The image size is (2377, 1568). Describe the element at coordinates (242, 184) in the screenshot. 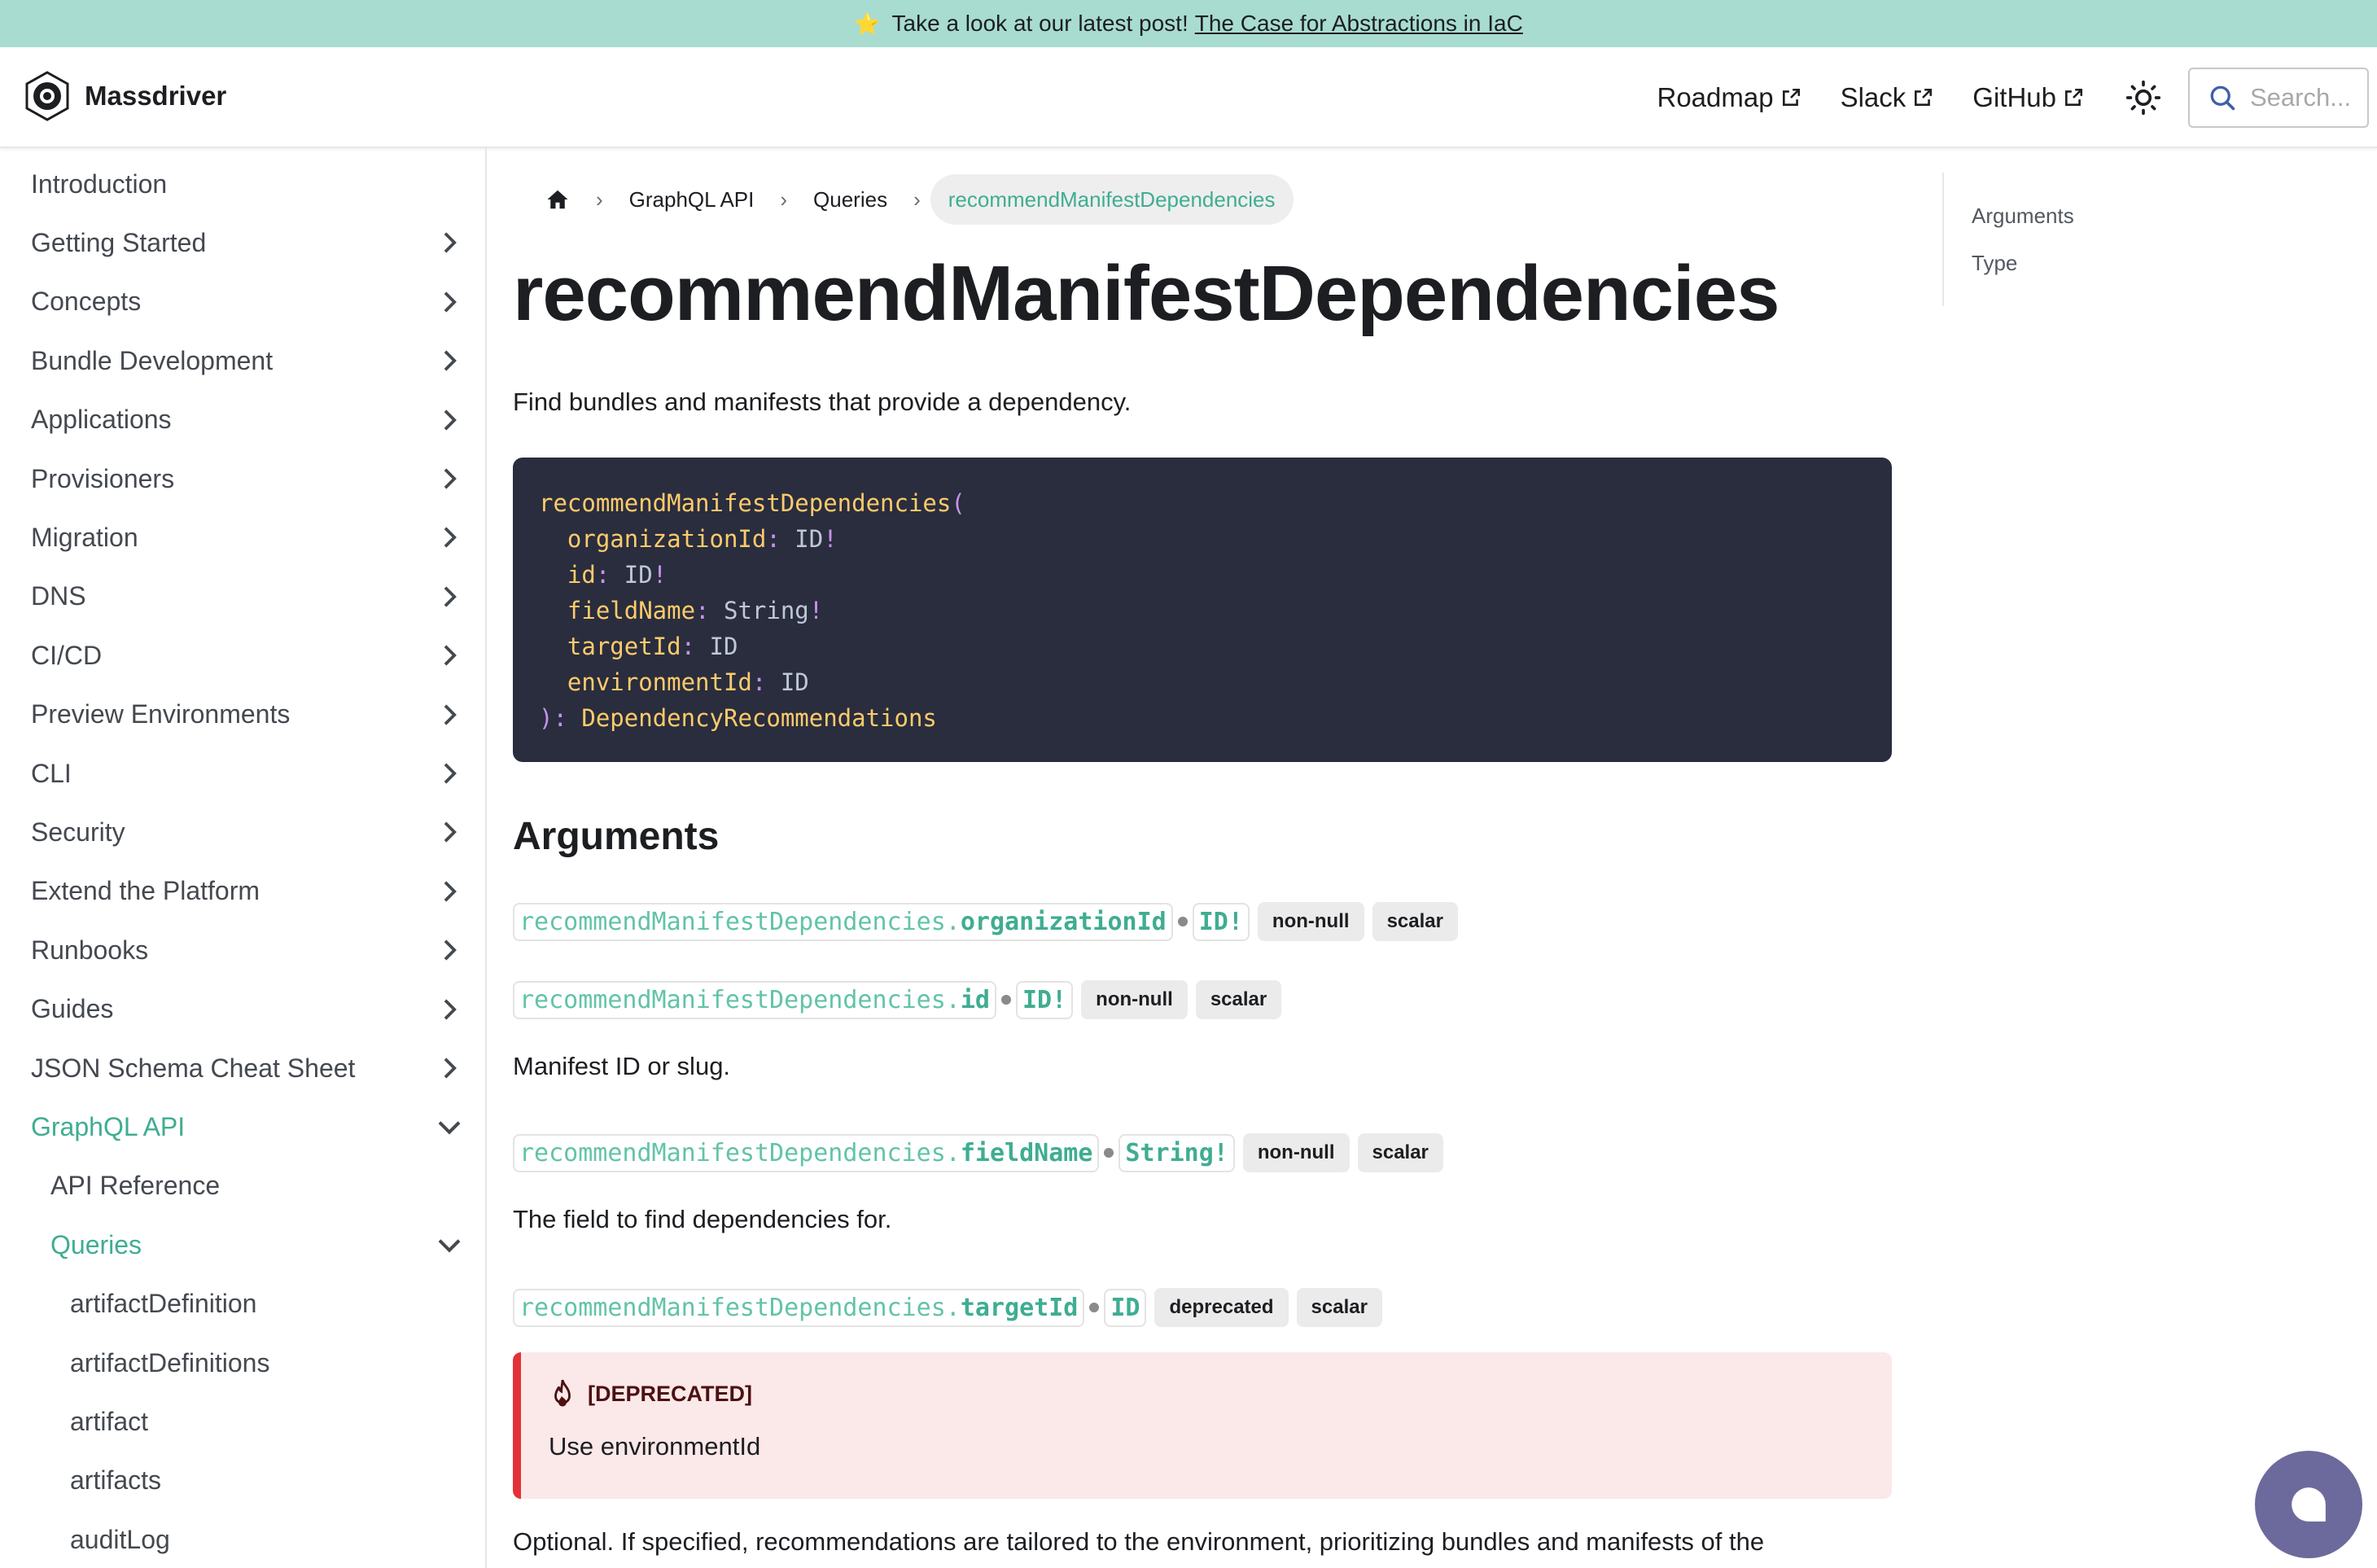

I see `sidebar-item-introduction: Introduction` at that location.